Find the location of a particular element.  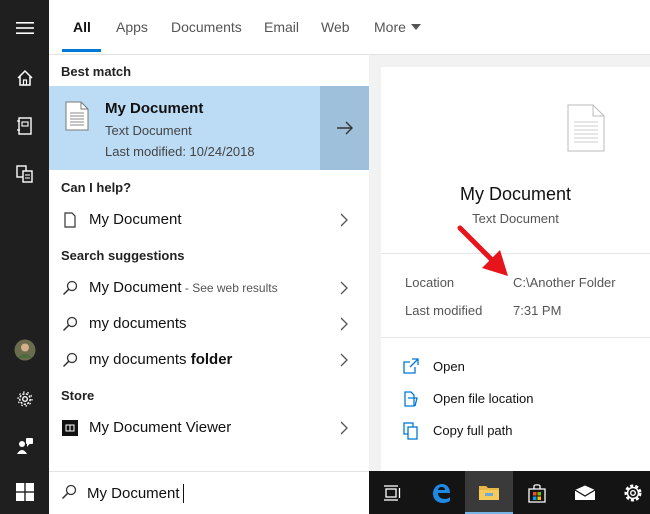

home-icon is located at coordinates (24, 77).